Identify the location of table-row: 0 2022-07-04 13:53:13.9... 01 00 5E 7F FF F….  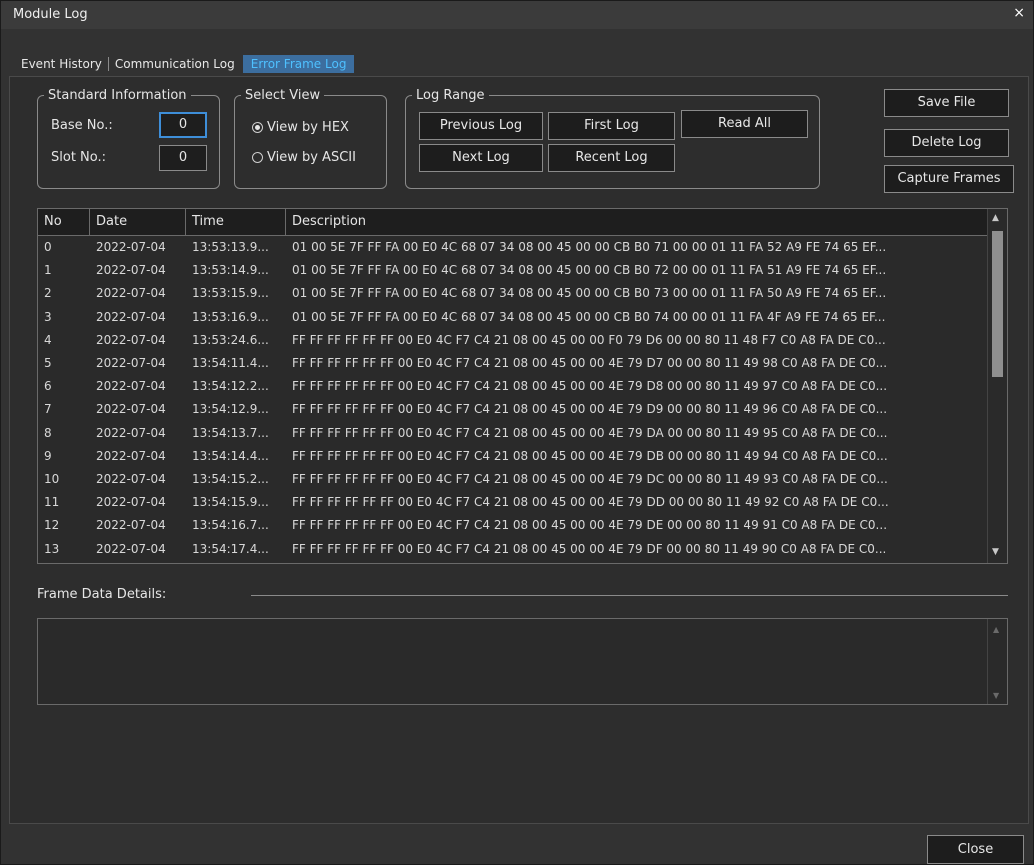
(513, 247).